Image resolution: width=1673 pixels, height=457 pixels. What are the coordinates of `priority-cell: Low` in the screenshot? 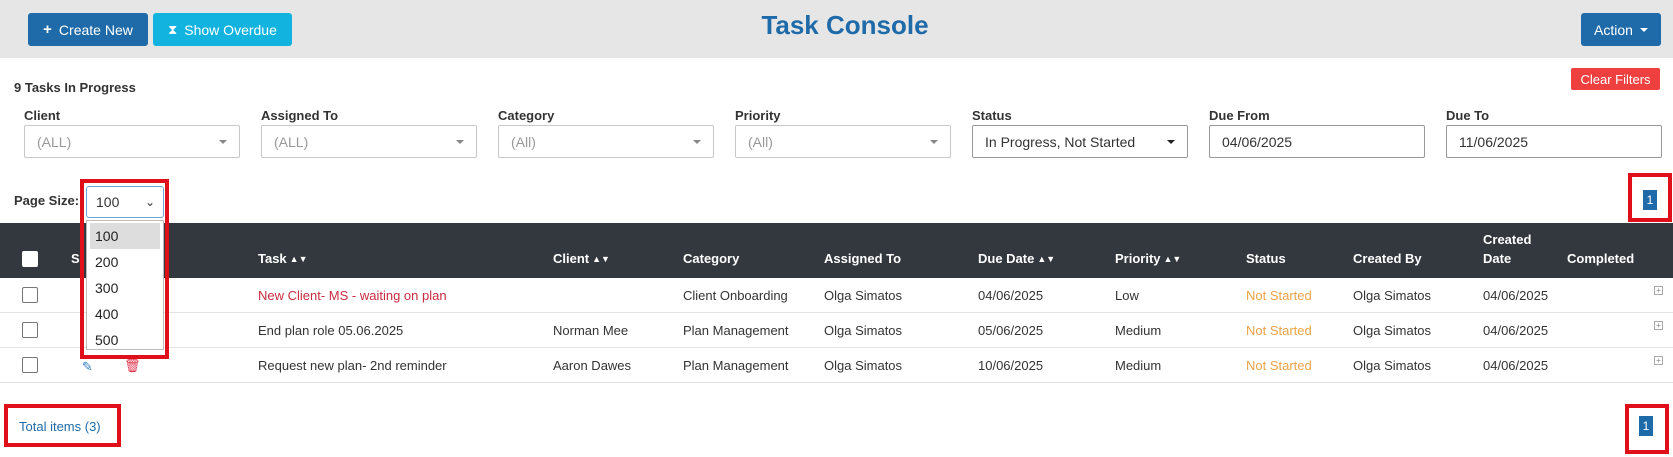 It's located at (1127, 295).